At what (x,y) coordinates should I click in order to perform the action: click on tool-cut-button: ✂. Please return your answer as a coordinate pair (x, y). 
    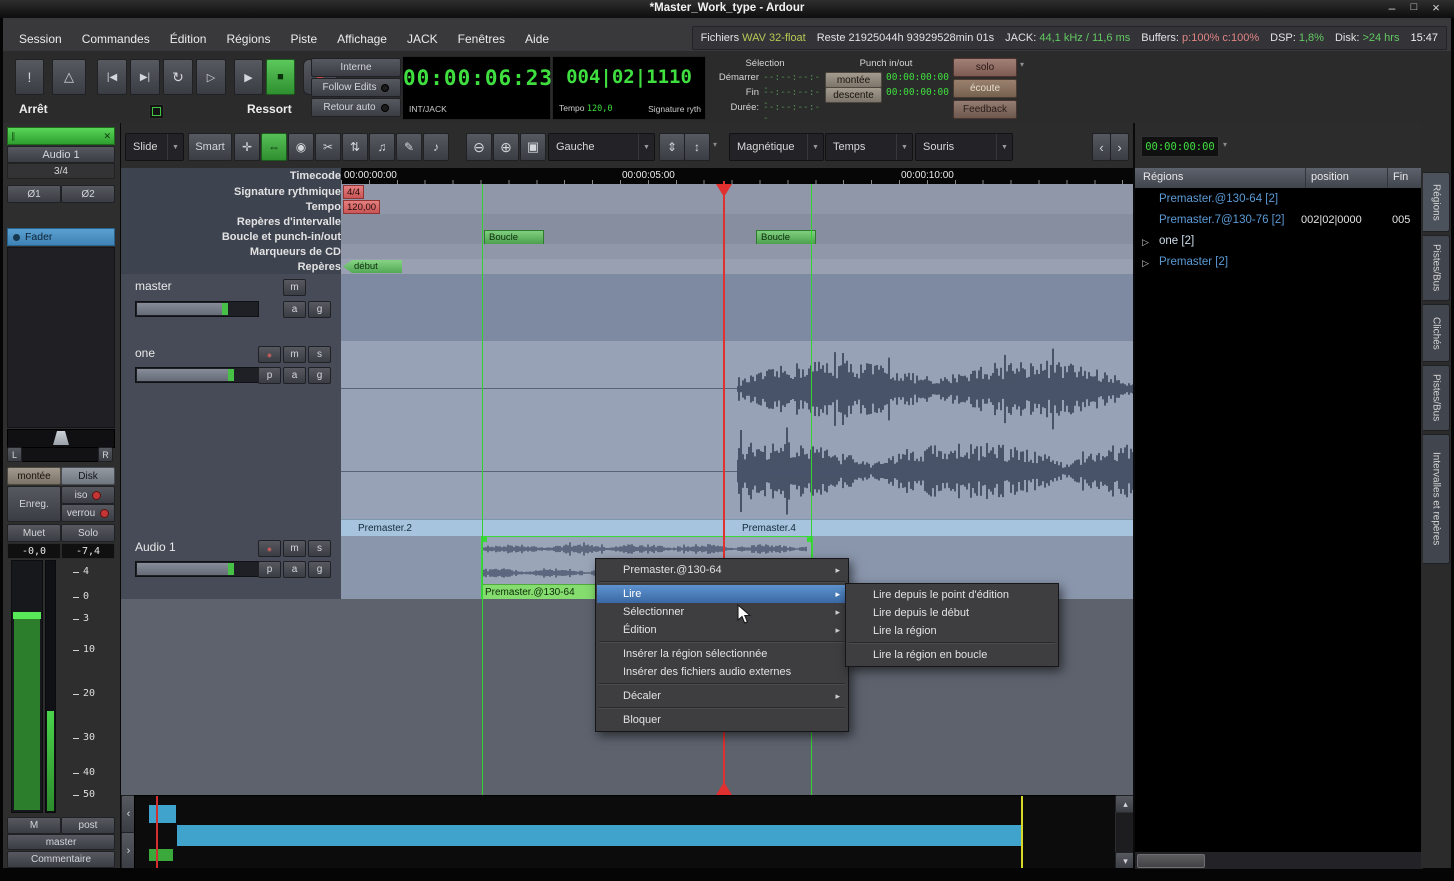
    Looking at the image, I should click on (328, 147).